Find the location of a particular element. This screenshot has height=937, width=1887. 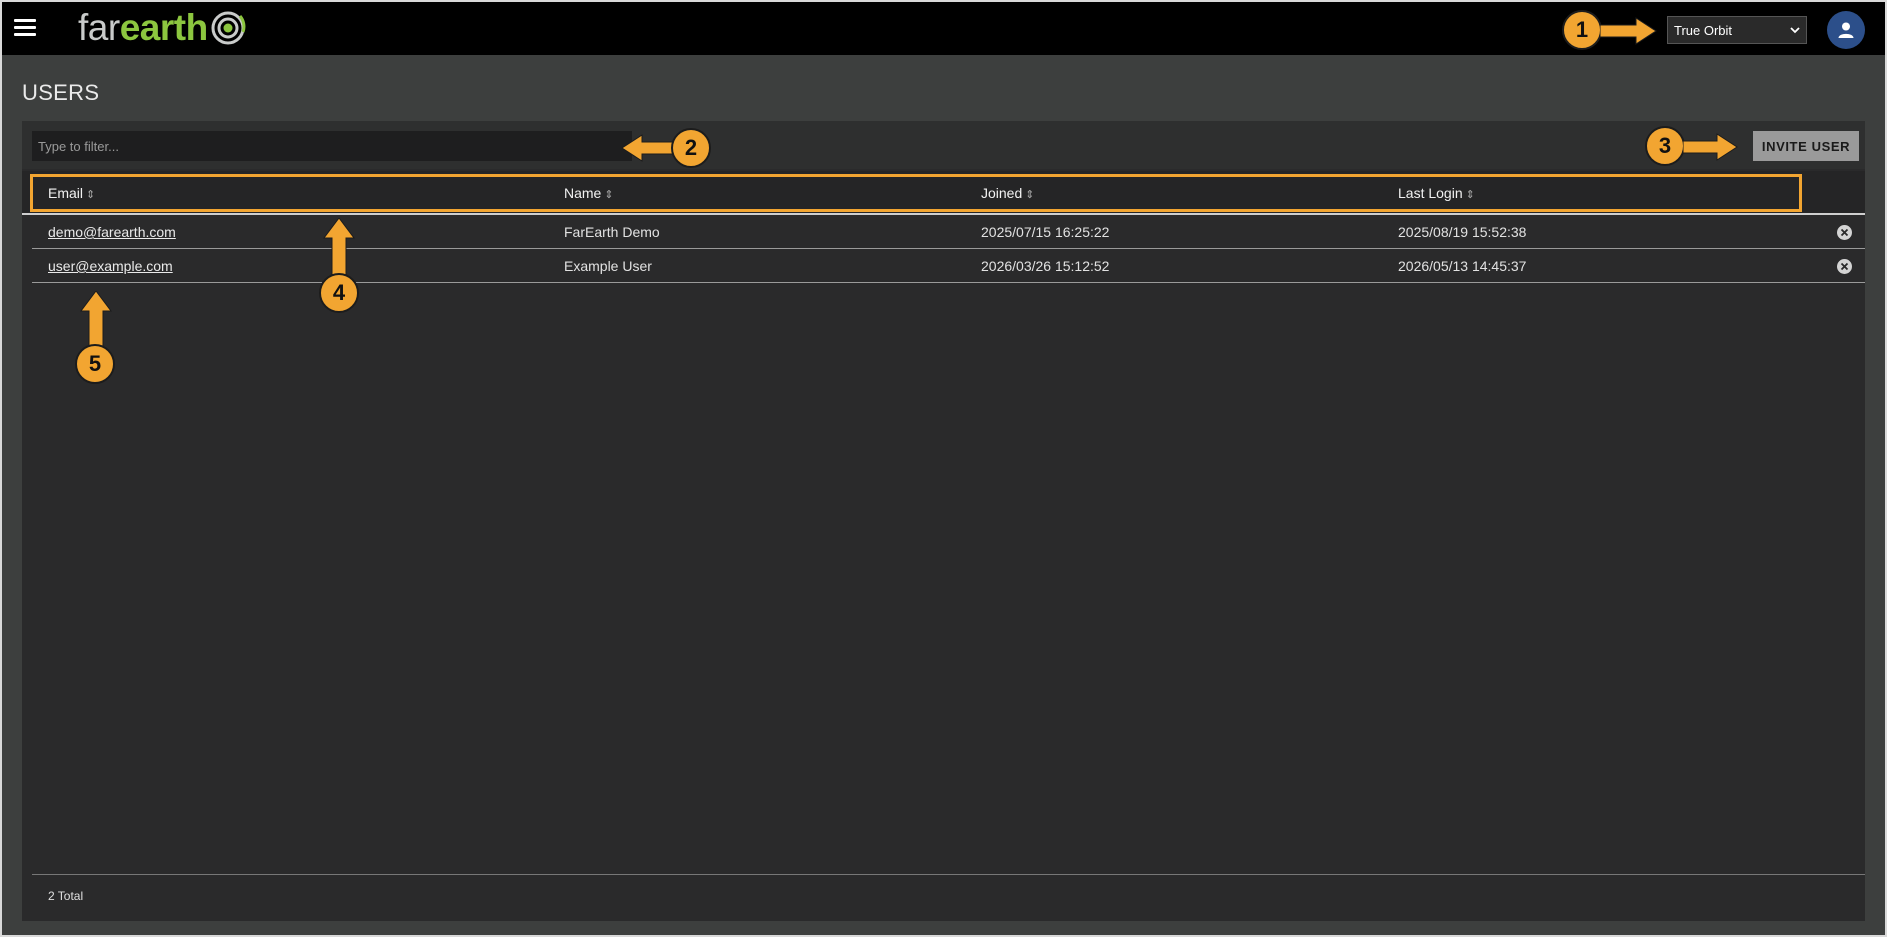

callout-4: 4 is located at coordinates (339, 293).